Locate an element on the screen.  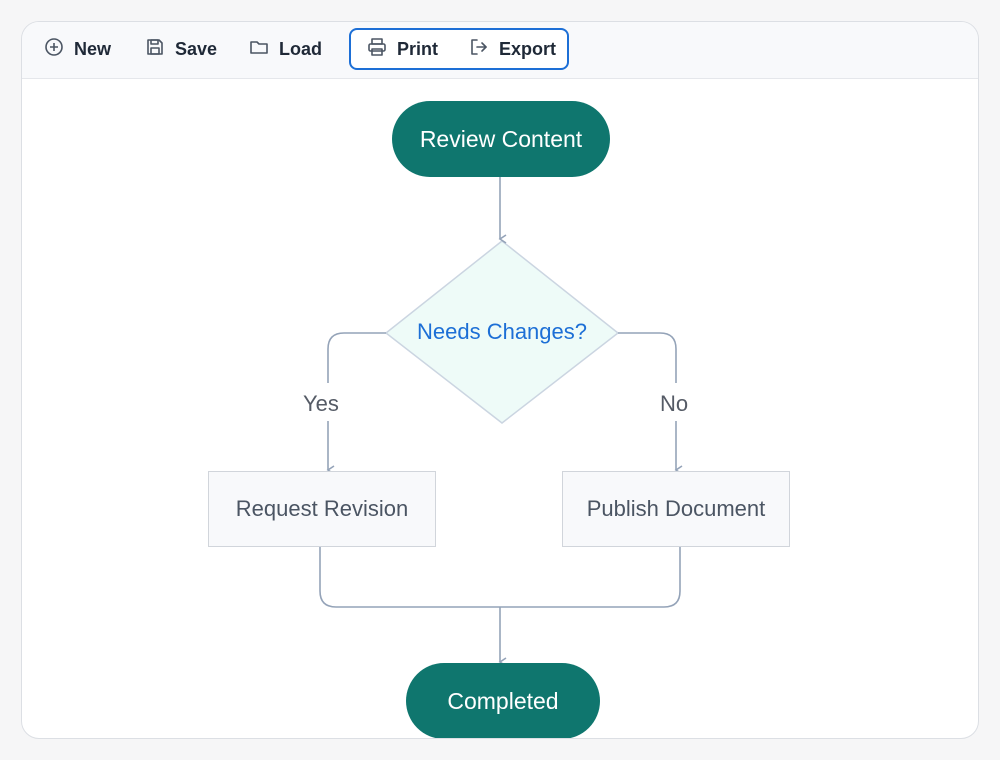
publish-document-node: Publish Document is located at coordinates (676, 509).